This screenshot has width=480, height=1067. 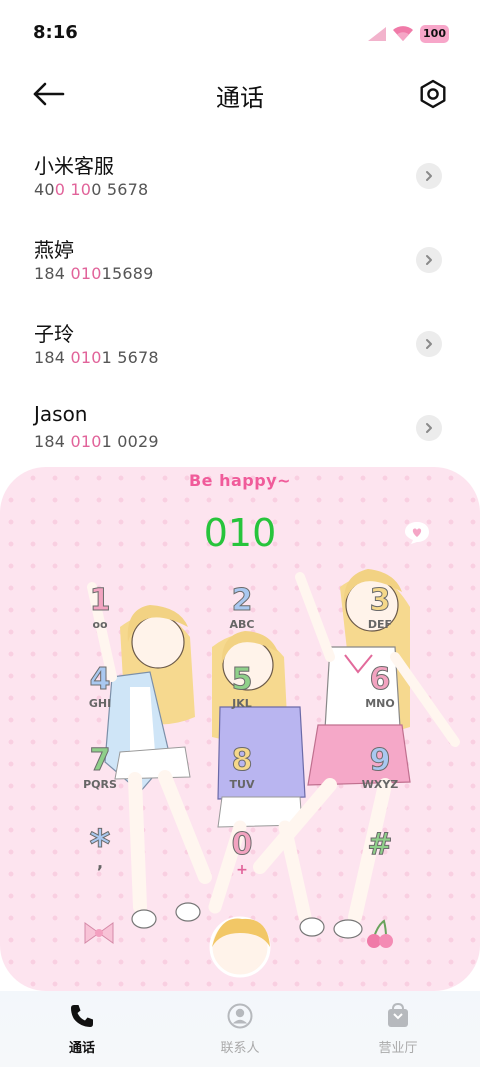 I want to click on dial-key-1: 1 oo, so click(x=100, y=607).